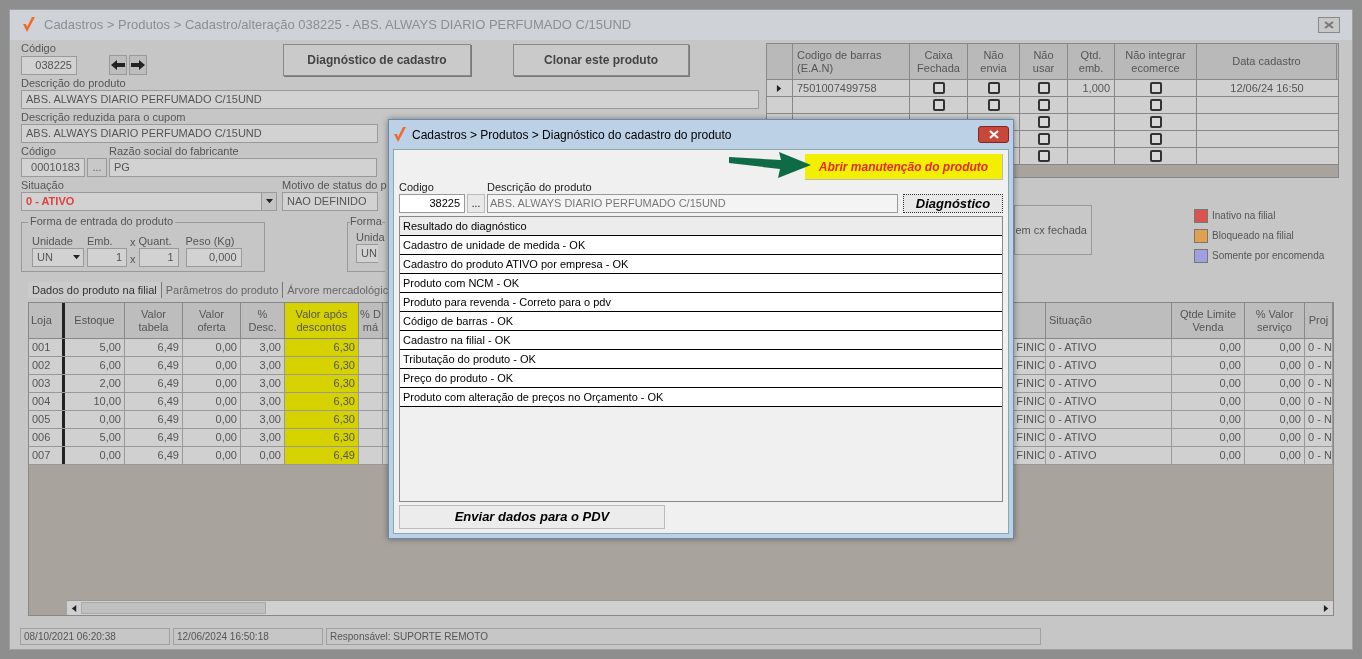  Describe the element at coordinates (700, 607) in the screenshot. I see `horizontal-scrollbar` at that location.